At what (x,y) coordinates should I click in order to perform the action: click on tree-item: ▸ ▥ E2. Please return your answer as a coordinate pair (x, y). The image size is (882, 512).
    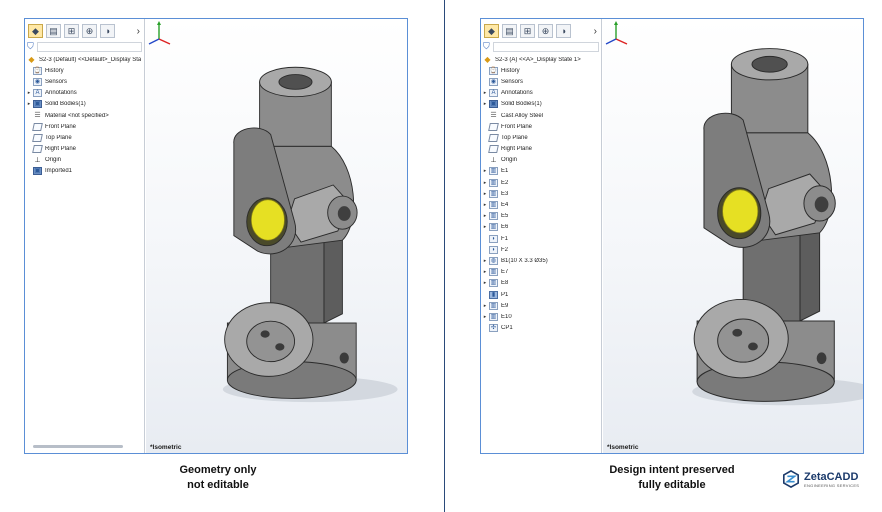
    Looking at the image, I should click on (541, 182).